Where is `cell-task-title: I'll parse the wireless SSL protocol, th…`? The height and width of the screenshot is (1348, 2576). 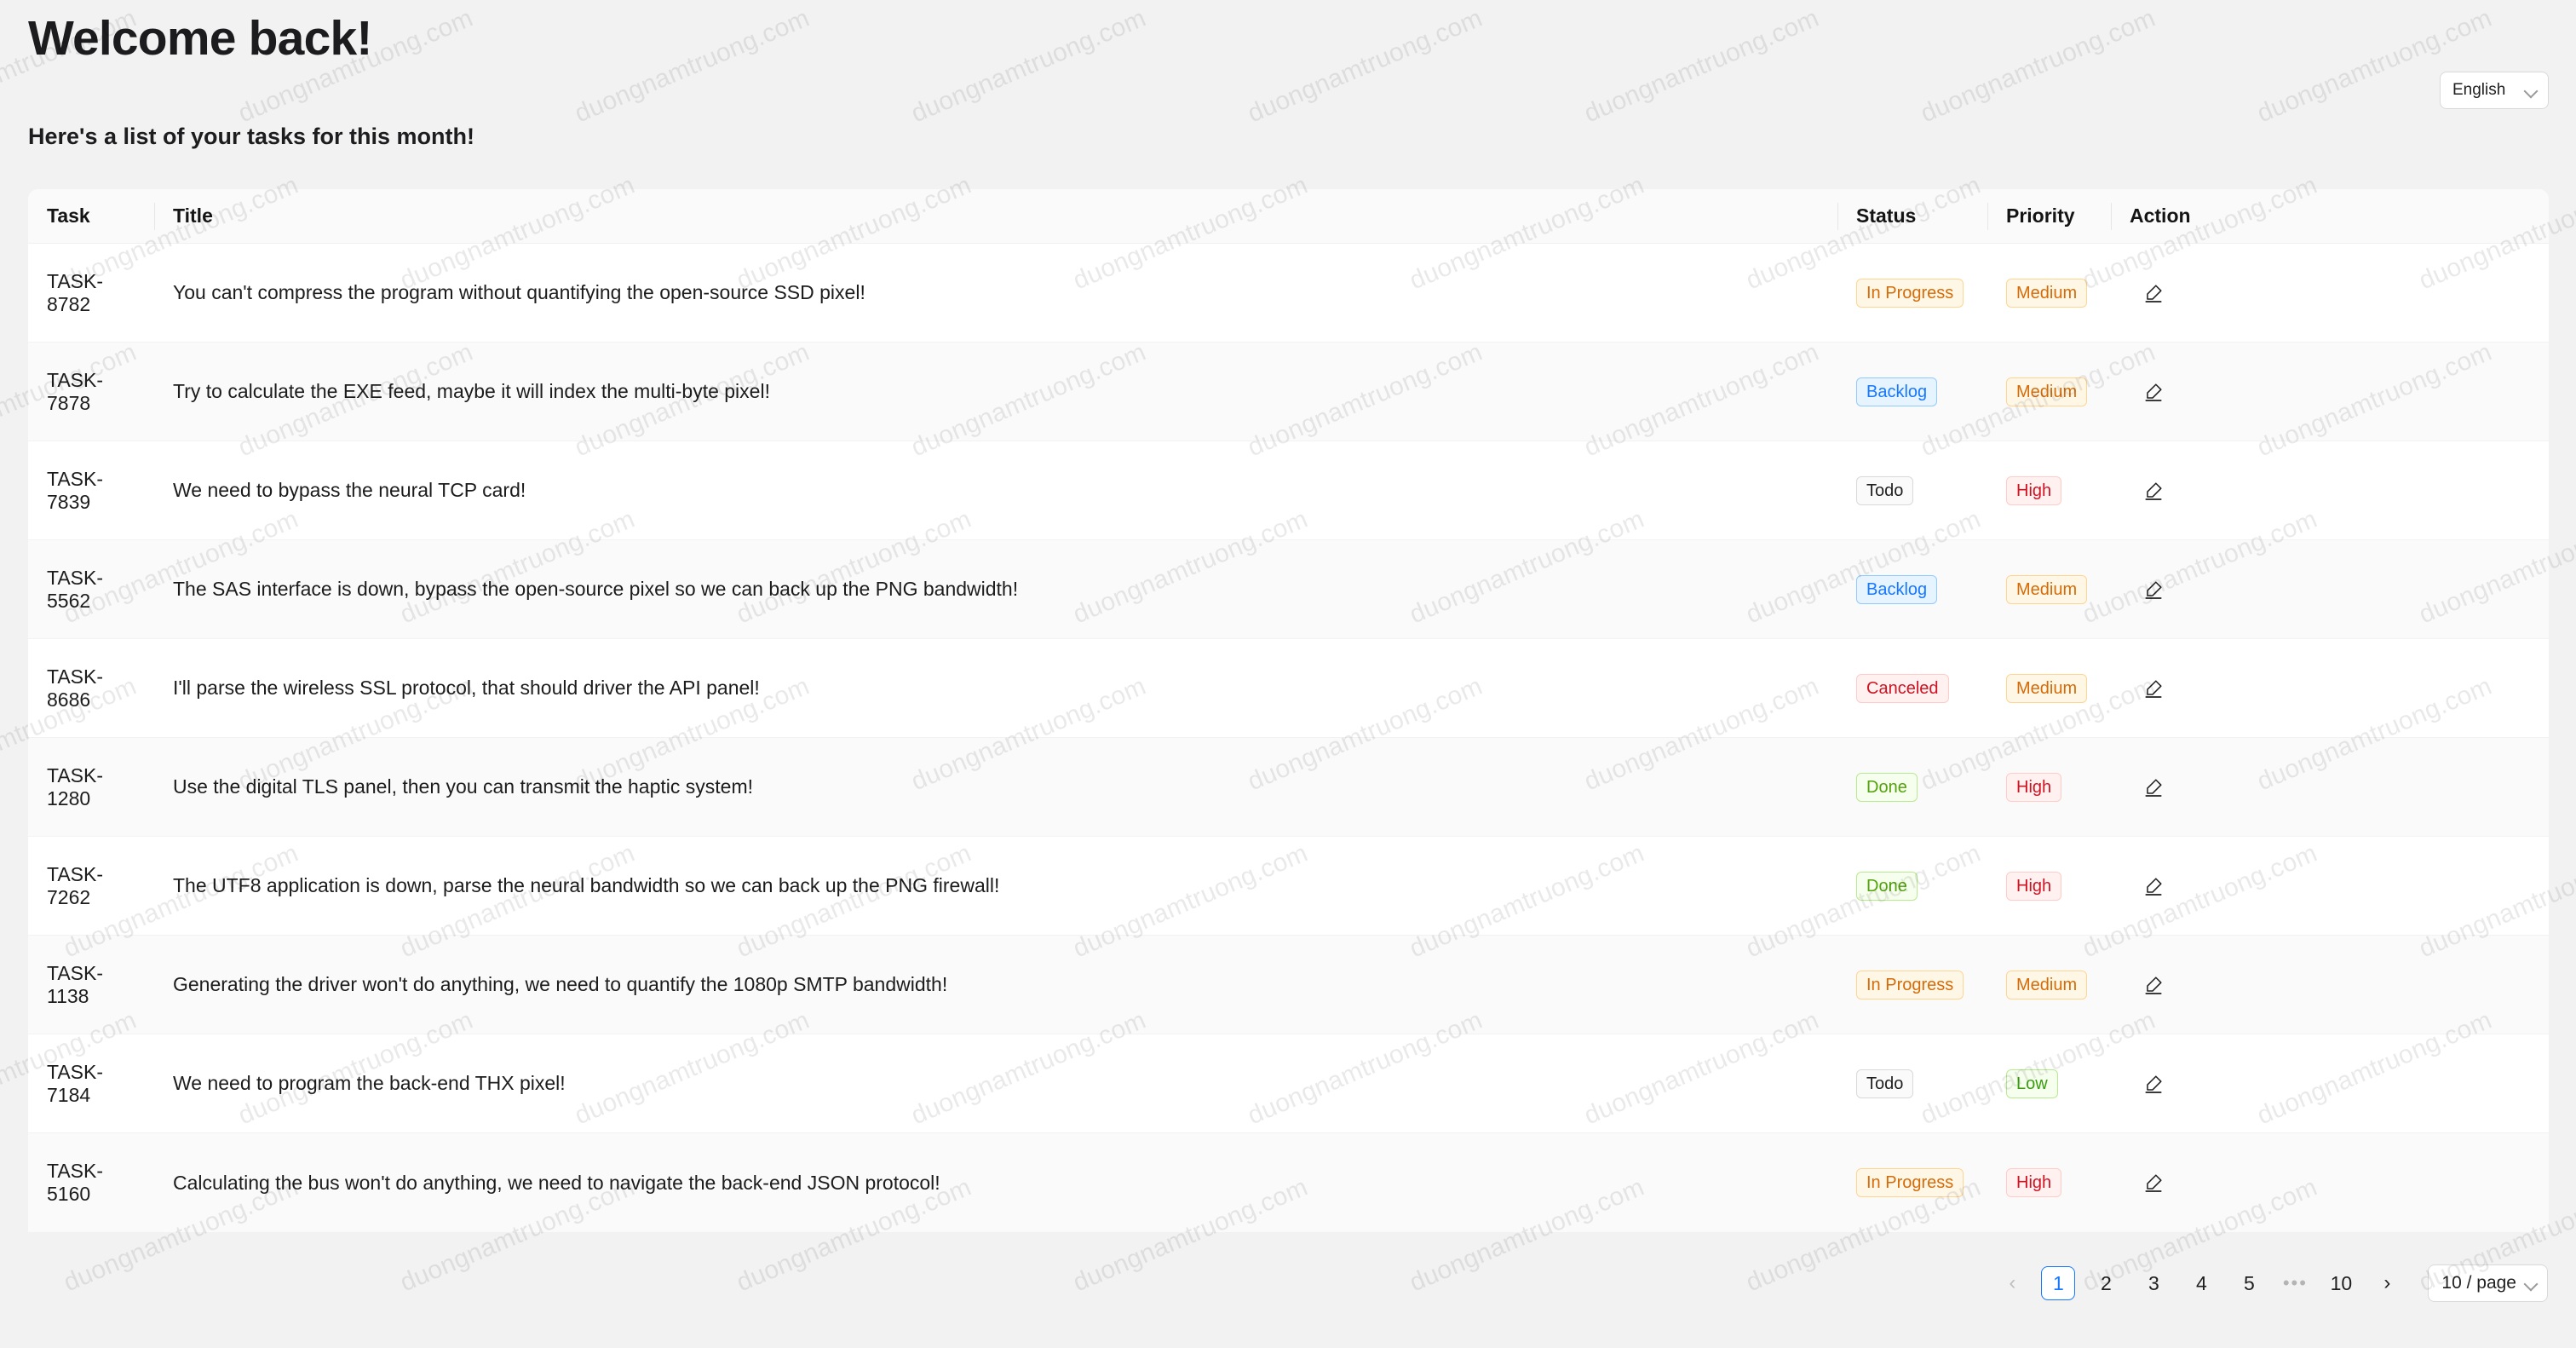 cell-task-title: I'll parse the wireless SSL protocol, th… is located at coordinates (467, 688).